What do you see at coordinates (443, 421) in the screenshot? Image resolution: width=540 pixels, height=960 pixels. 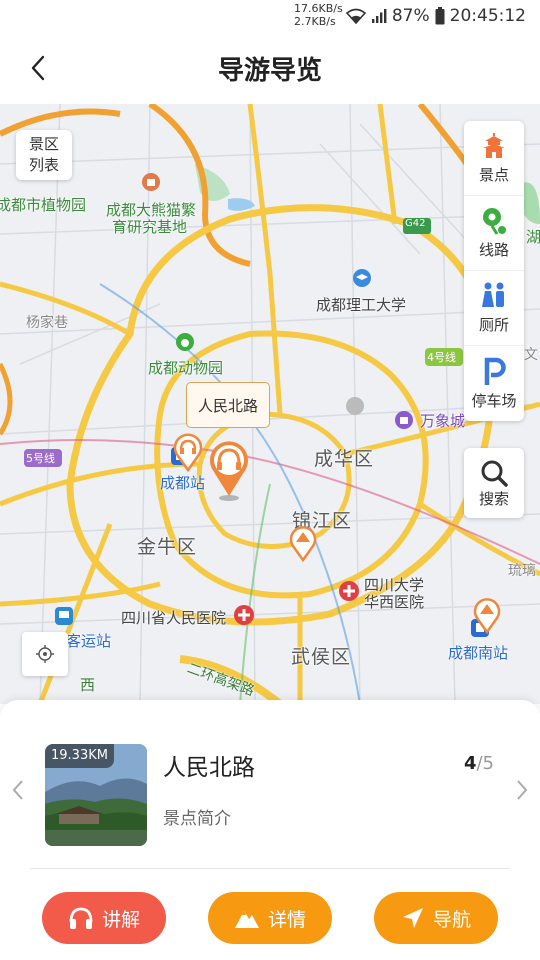 I see `map-label-wanxiang: 万象城` at bounding box center [443, 421].